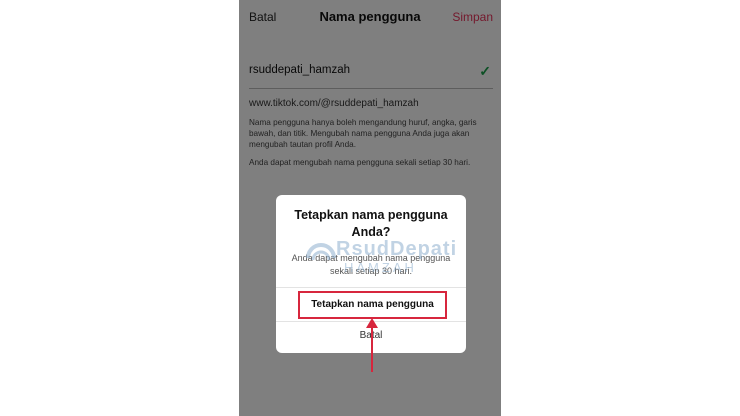 The image size is (740, 416). Describe the element at coordinates (372, 305) in the screenshot. I see `confirm-username-button: Tetapkan nama pengguna` at that location.